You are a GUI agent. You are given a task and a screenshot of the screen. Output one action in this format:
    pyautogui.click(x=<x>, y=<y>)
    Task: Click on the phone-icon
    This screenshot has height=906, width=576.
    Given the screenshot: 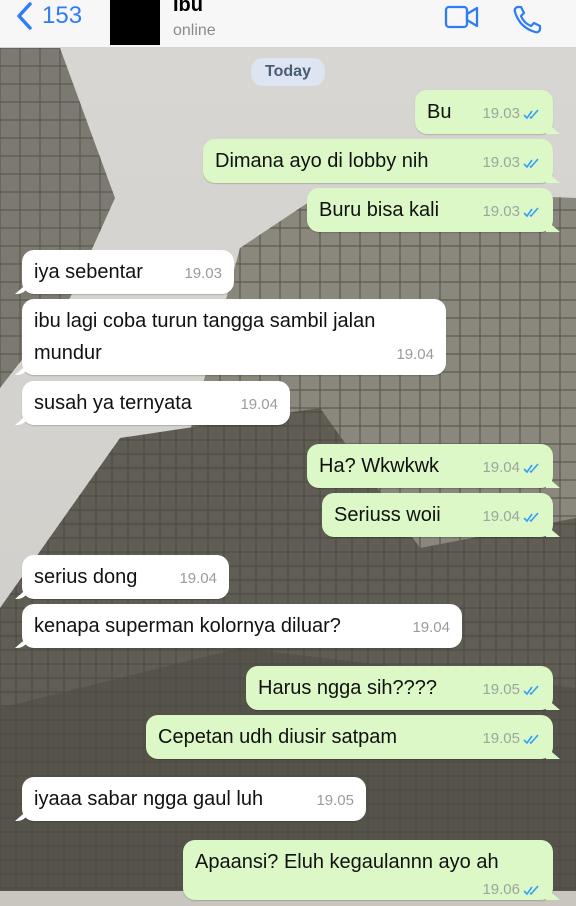 What is the action you would take?
    pyautogui.click(x=528, y=20)
    